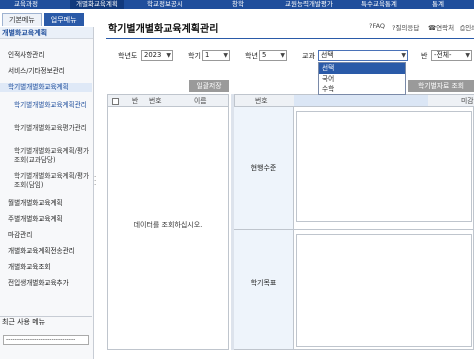 This screenshot has height=359, width=474. What do you see at coordinates (46, 219) in the screenshot?
I see `sidebar-item-weekly-iep: 주별개별화교육계획` at bounding box center [46, 219].